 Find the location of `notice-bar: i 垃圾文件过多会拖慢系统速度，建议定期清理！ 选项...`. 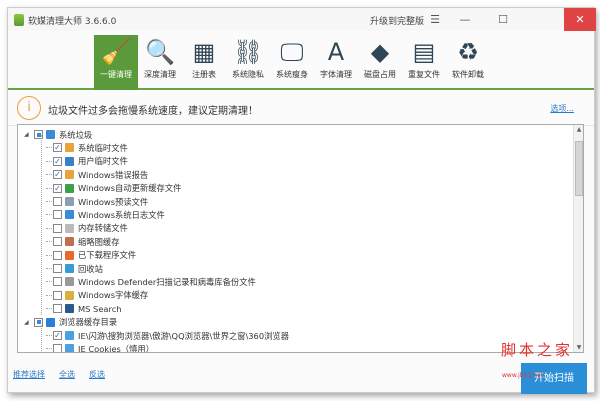

notice-bar: i 垃圾文件过多会拖慢系统速度，建议定期清理！ 选项... is located at coordinates (301, 109).